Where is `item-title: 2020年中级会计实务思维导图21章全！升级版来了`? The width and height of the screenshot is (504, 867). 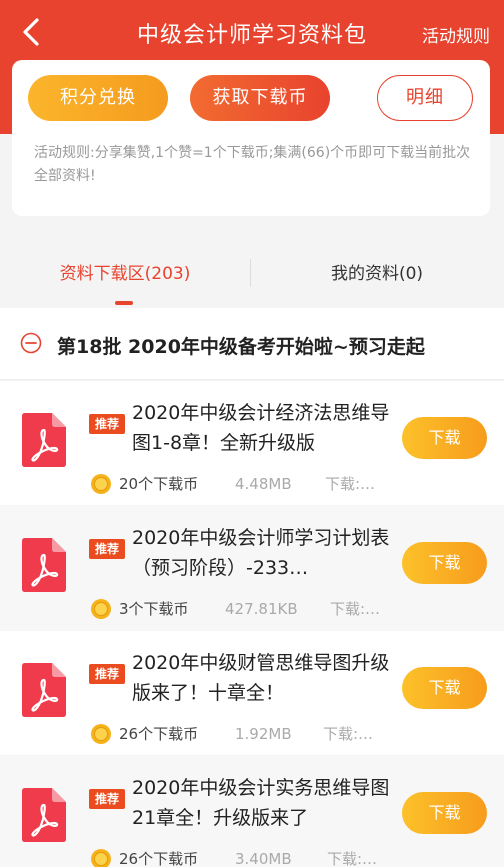
item-title: 2020年中级会计实务思维导图21章全！升级版来了 is located at coordinates (262, 803).